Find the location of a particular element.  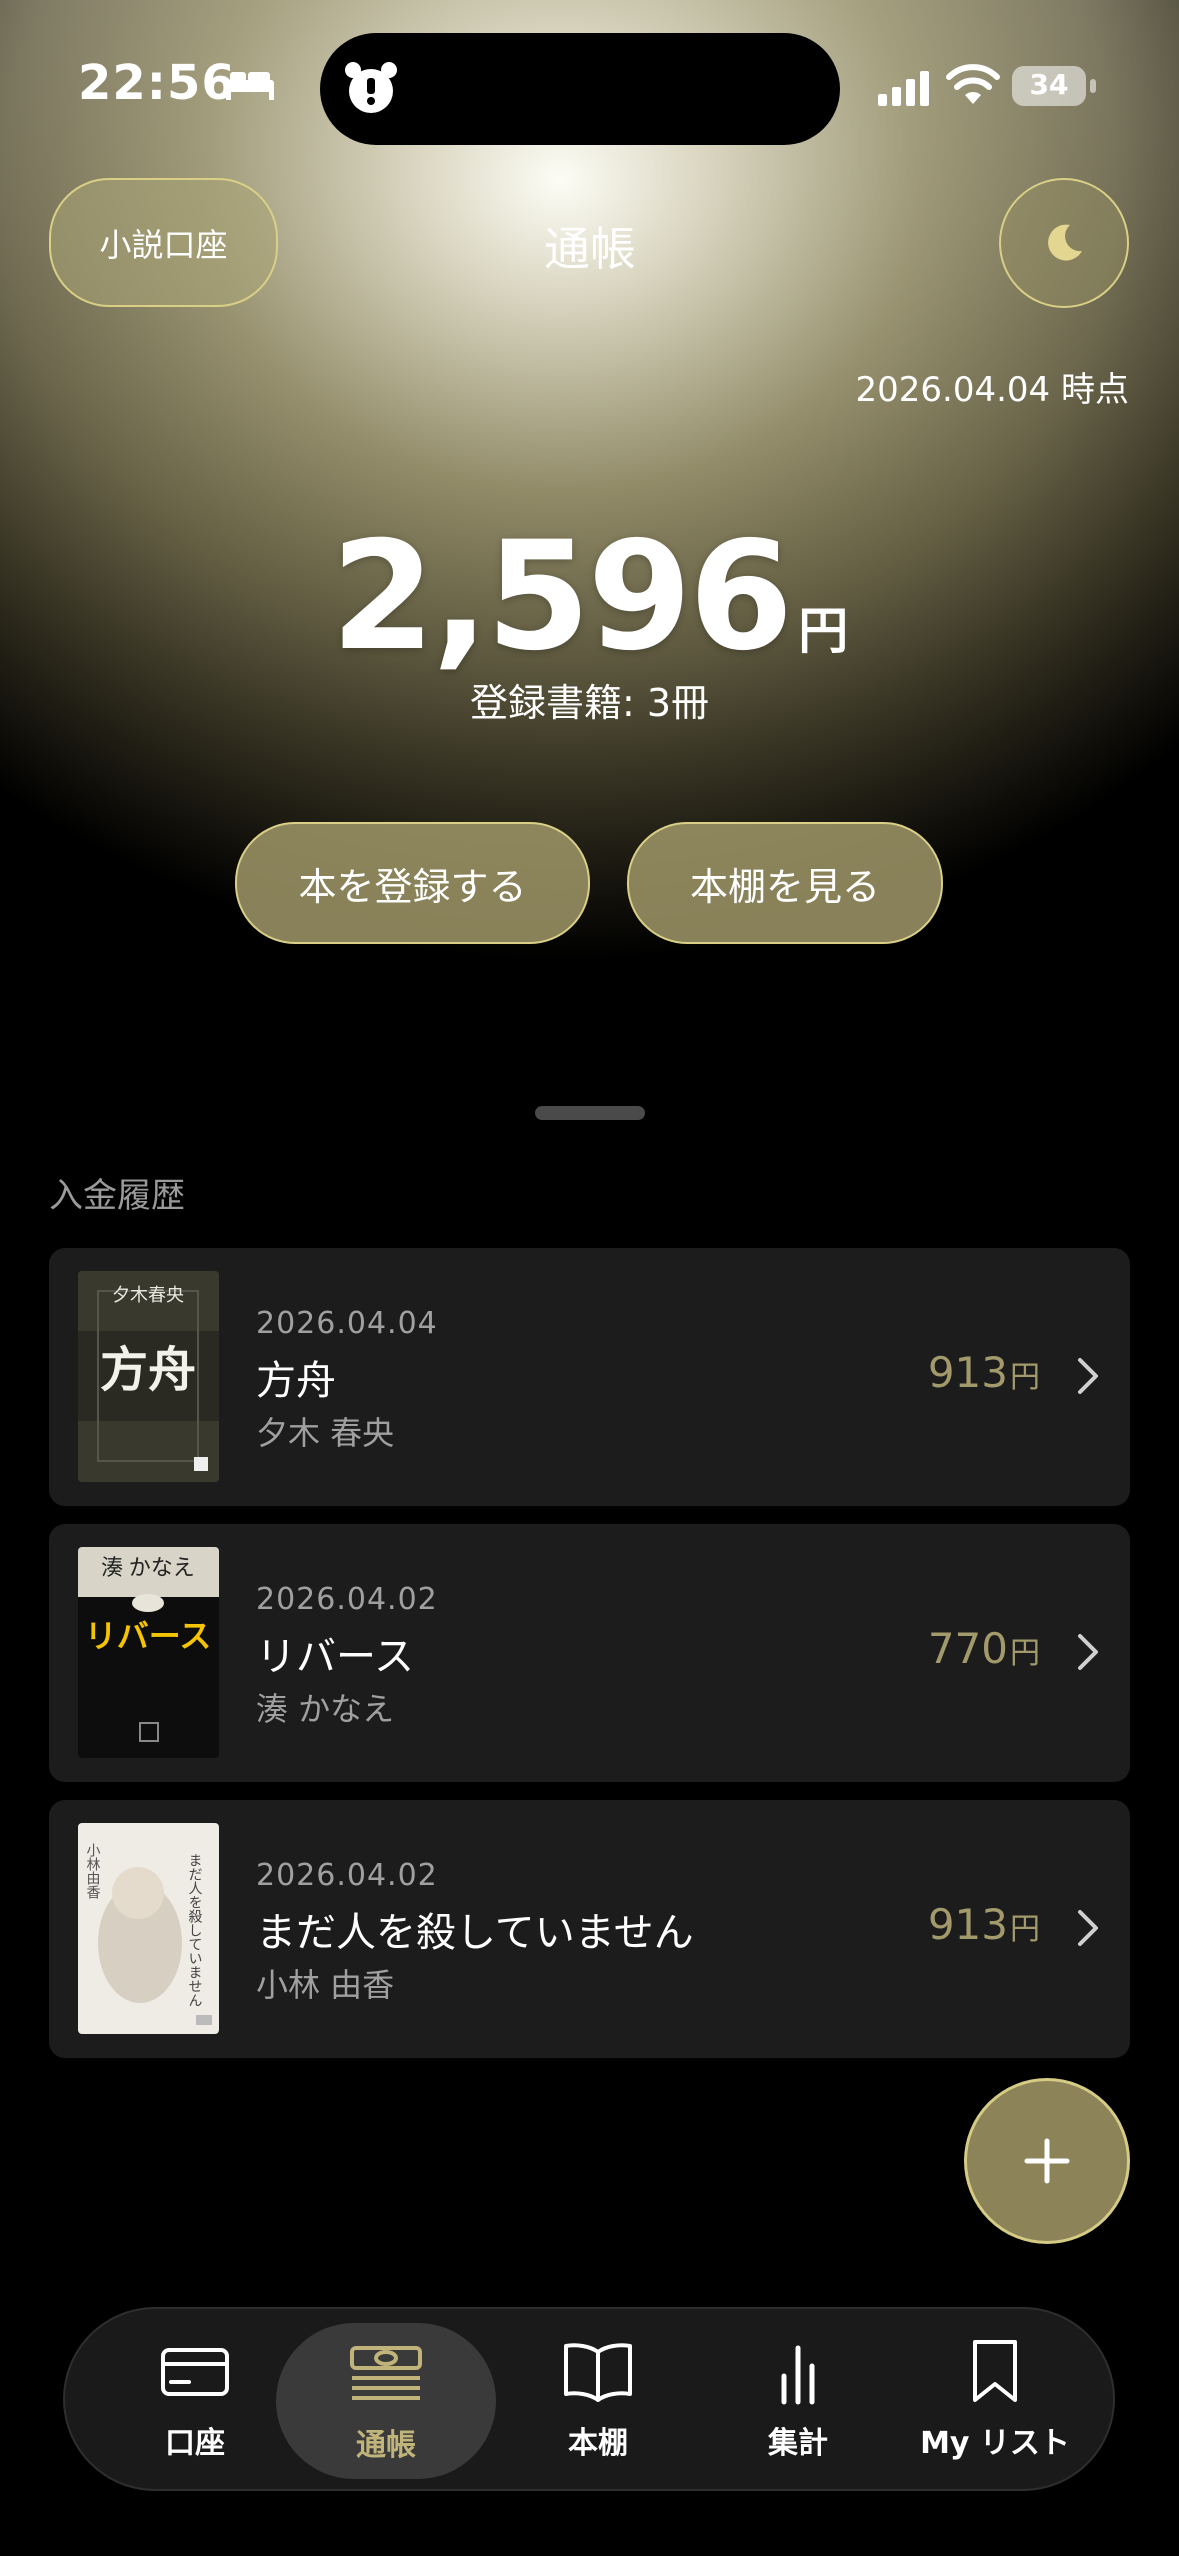

balance-unit: 円 is located at coordinates (823, 631).